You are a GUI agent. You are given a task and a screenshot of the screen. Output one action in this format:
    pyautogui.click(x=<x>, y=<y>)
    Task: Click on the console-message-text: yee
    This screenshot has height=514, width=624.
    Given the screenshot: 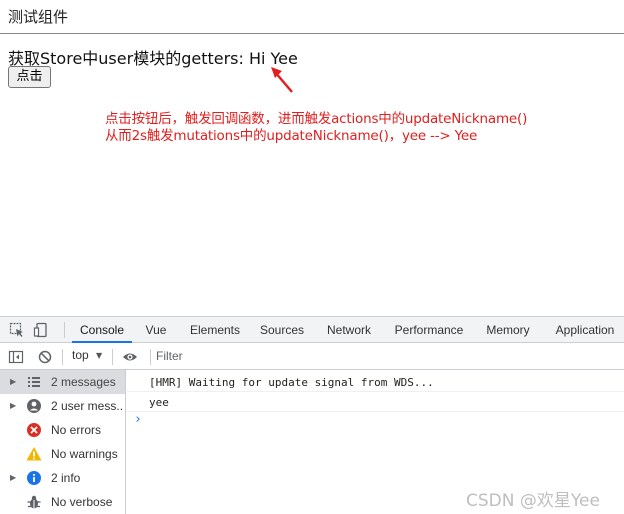 What is the action you would take?
    pyautogui.click(x=159, y=402)
    